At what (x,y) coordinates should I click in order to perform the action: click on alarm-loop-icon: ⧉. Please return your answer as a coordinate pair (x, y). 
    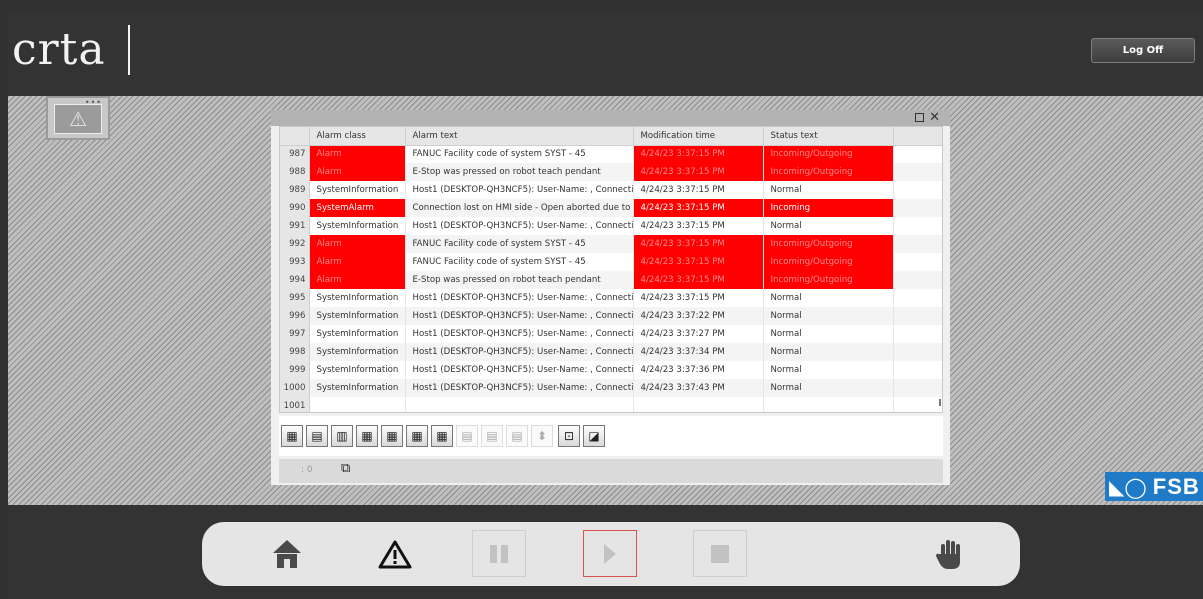
    Looking at the image, I should click on (345, 468).